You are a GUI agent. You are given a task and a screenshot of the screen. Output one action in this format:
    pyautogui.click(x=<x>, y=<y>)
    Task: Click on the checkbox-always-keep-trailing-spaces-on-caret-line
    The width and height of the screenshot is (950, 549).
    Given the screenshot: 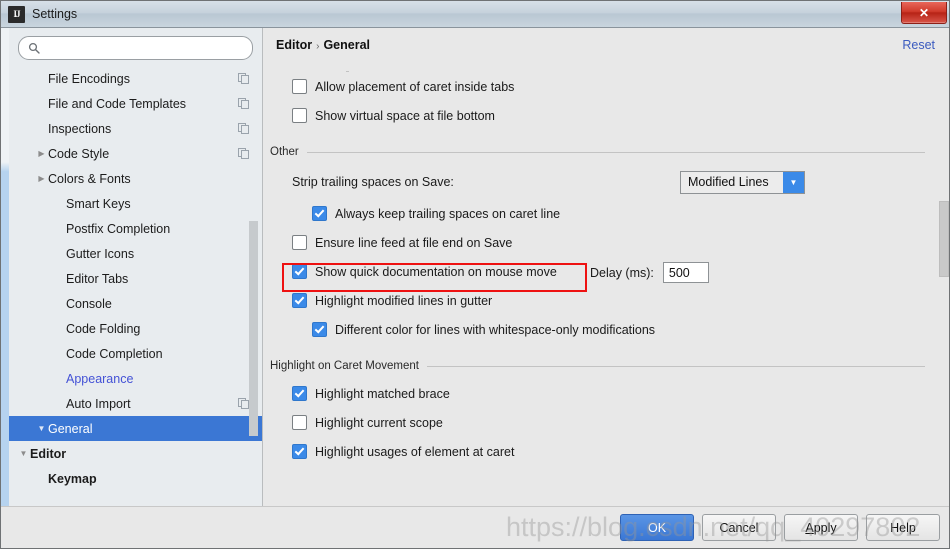 What is the action you would take?
    pyautogui.click(x=319, y=213)
    